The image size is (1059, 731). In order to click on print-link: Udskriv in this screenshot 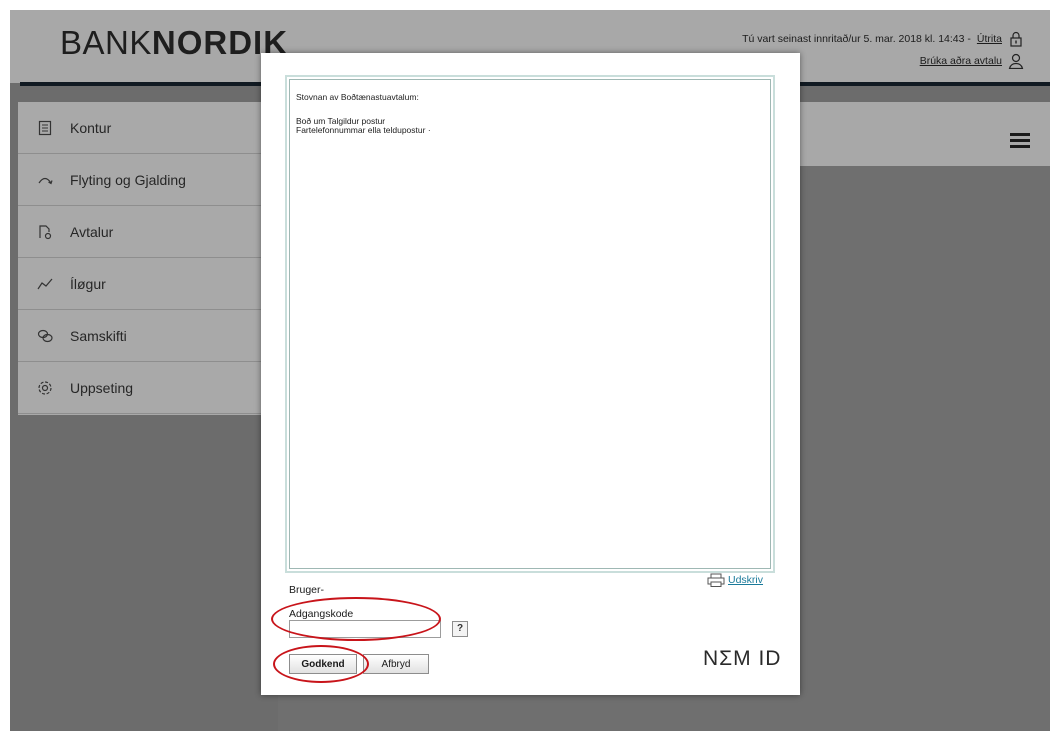, I will do `click(735, 580)`.